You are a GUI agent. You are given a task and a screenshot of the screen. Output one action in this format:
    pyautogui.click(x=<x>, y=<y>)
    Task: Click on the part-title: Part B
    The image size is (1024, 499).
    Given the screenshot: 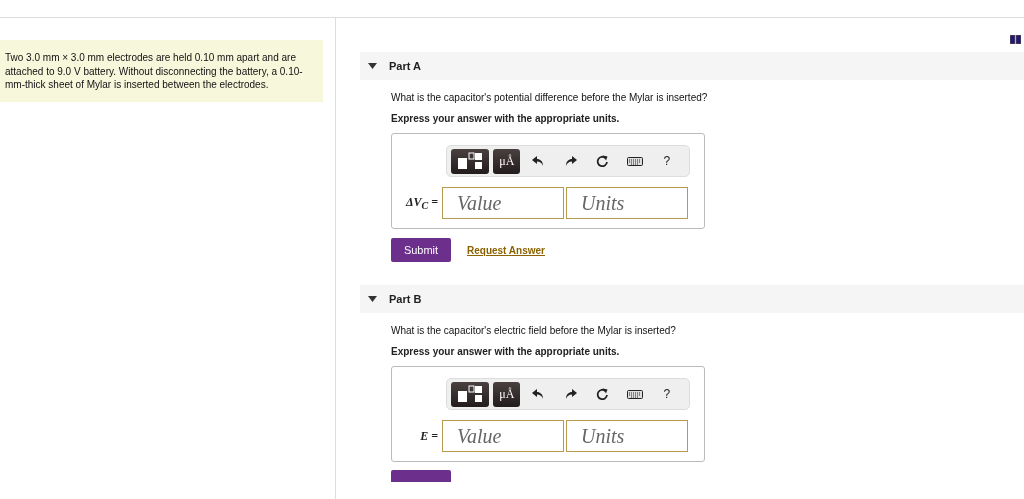 What is the action you would take?
    pyautogui.click(x=405, y=299)
    